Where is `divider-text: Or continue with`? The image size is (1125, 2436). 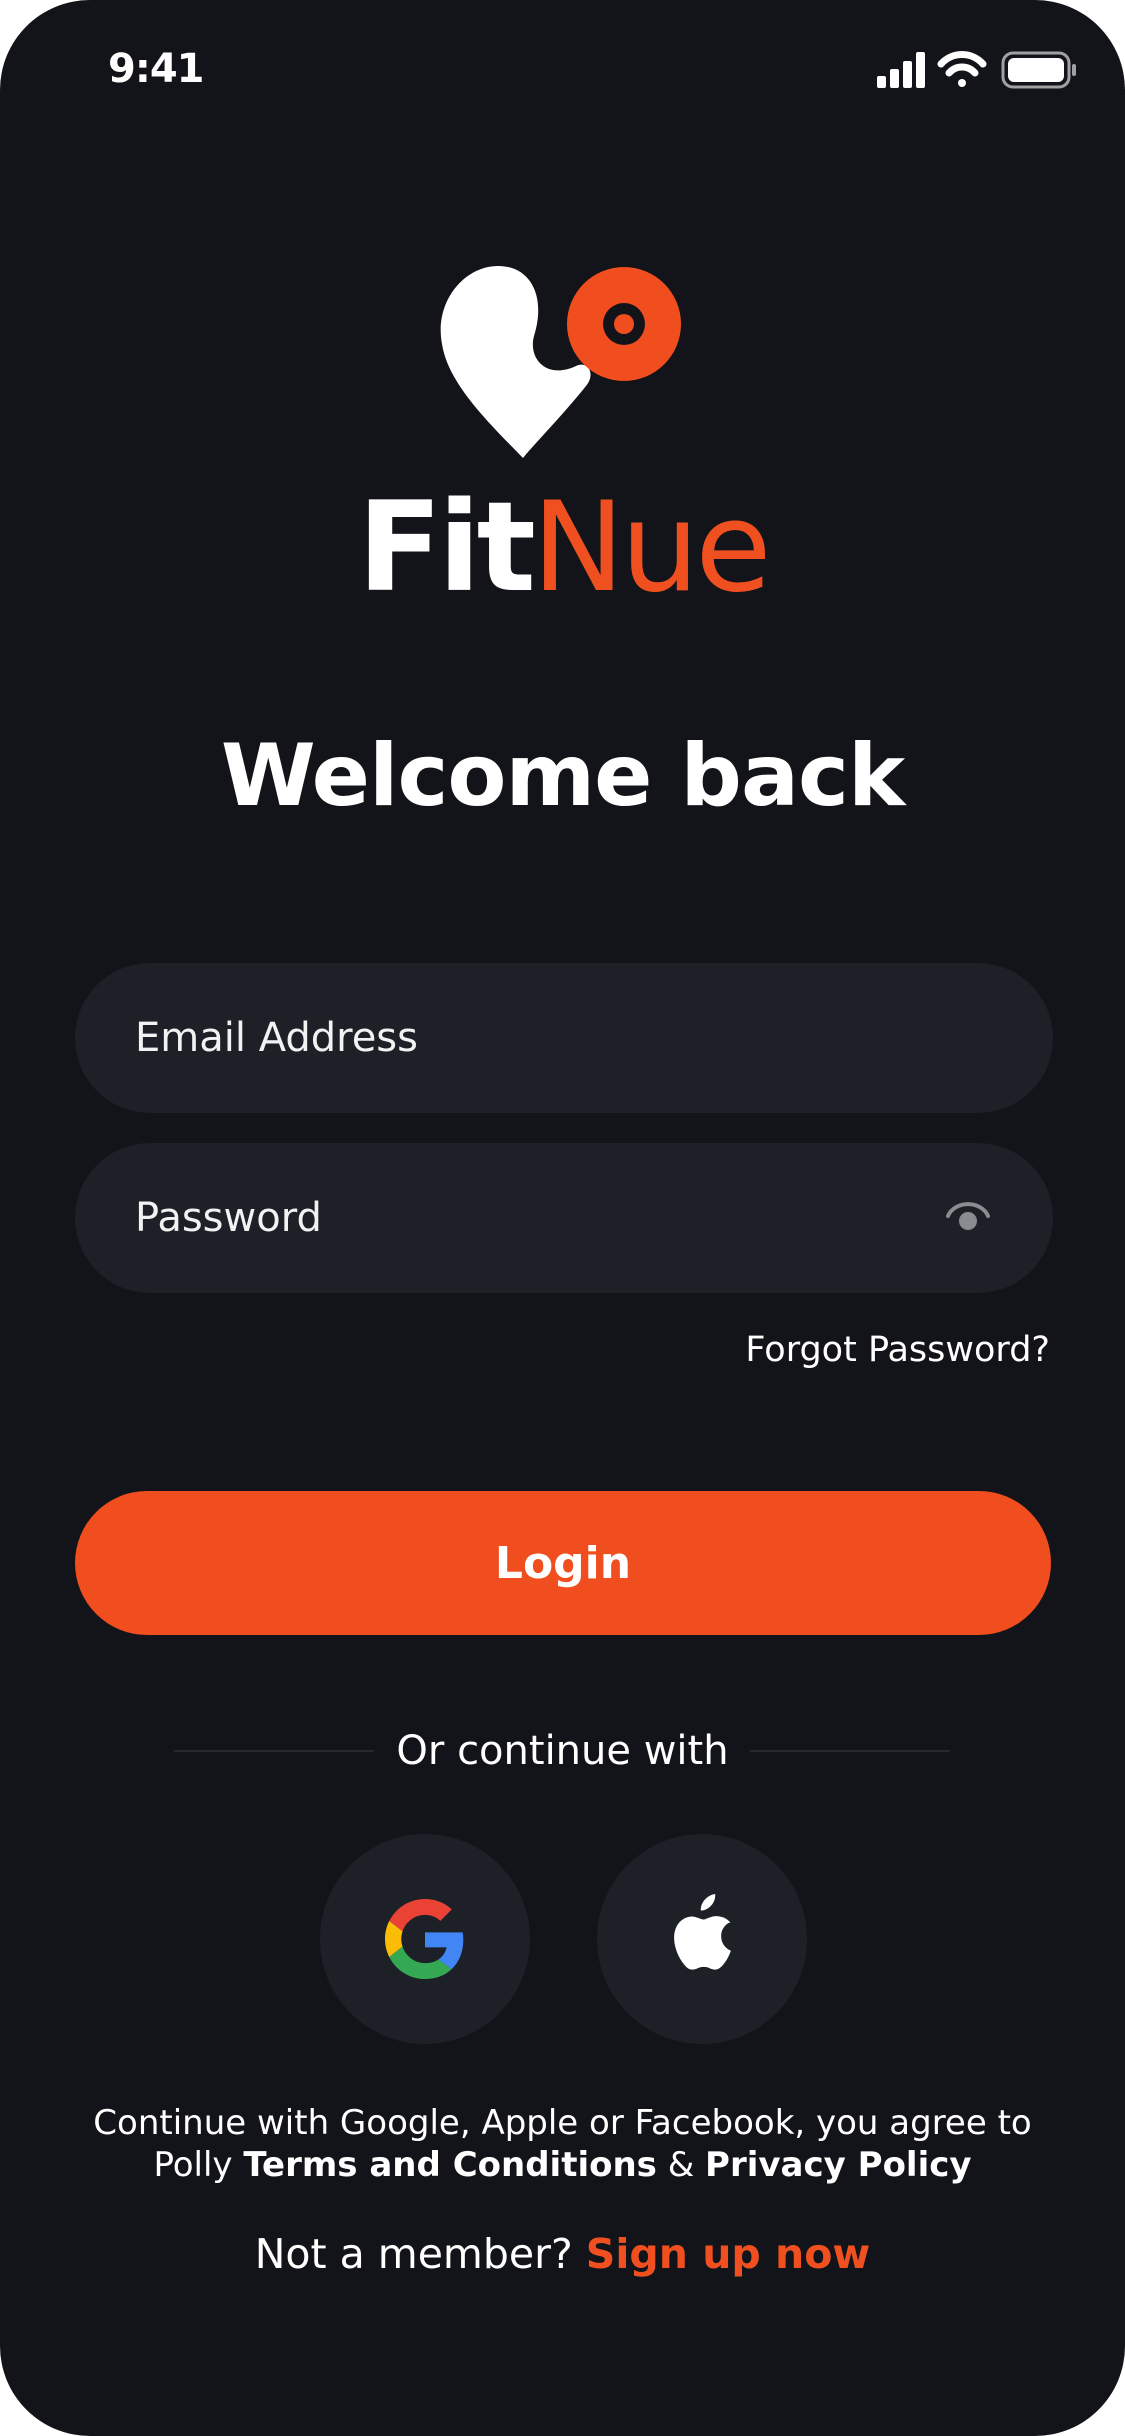
divider-text: Or continue with is located at coordinates (562, 1751).